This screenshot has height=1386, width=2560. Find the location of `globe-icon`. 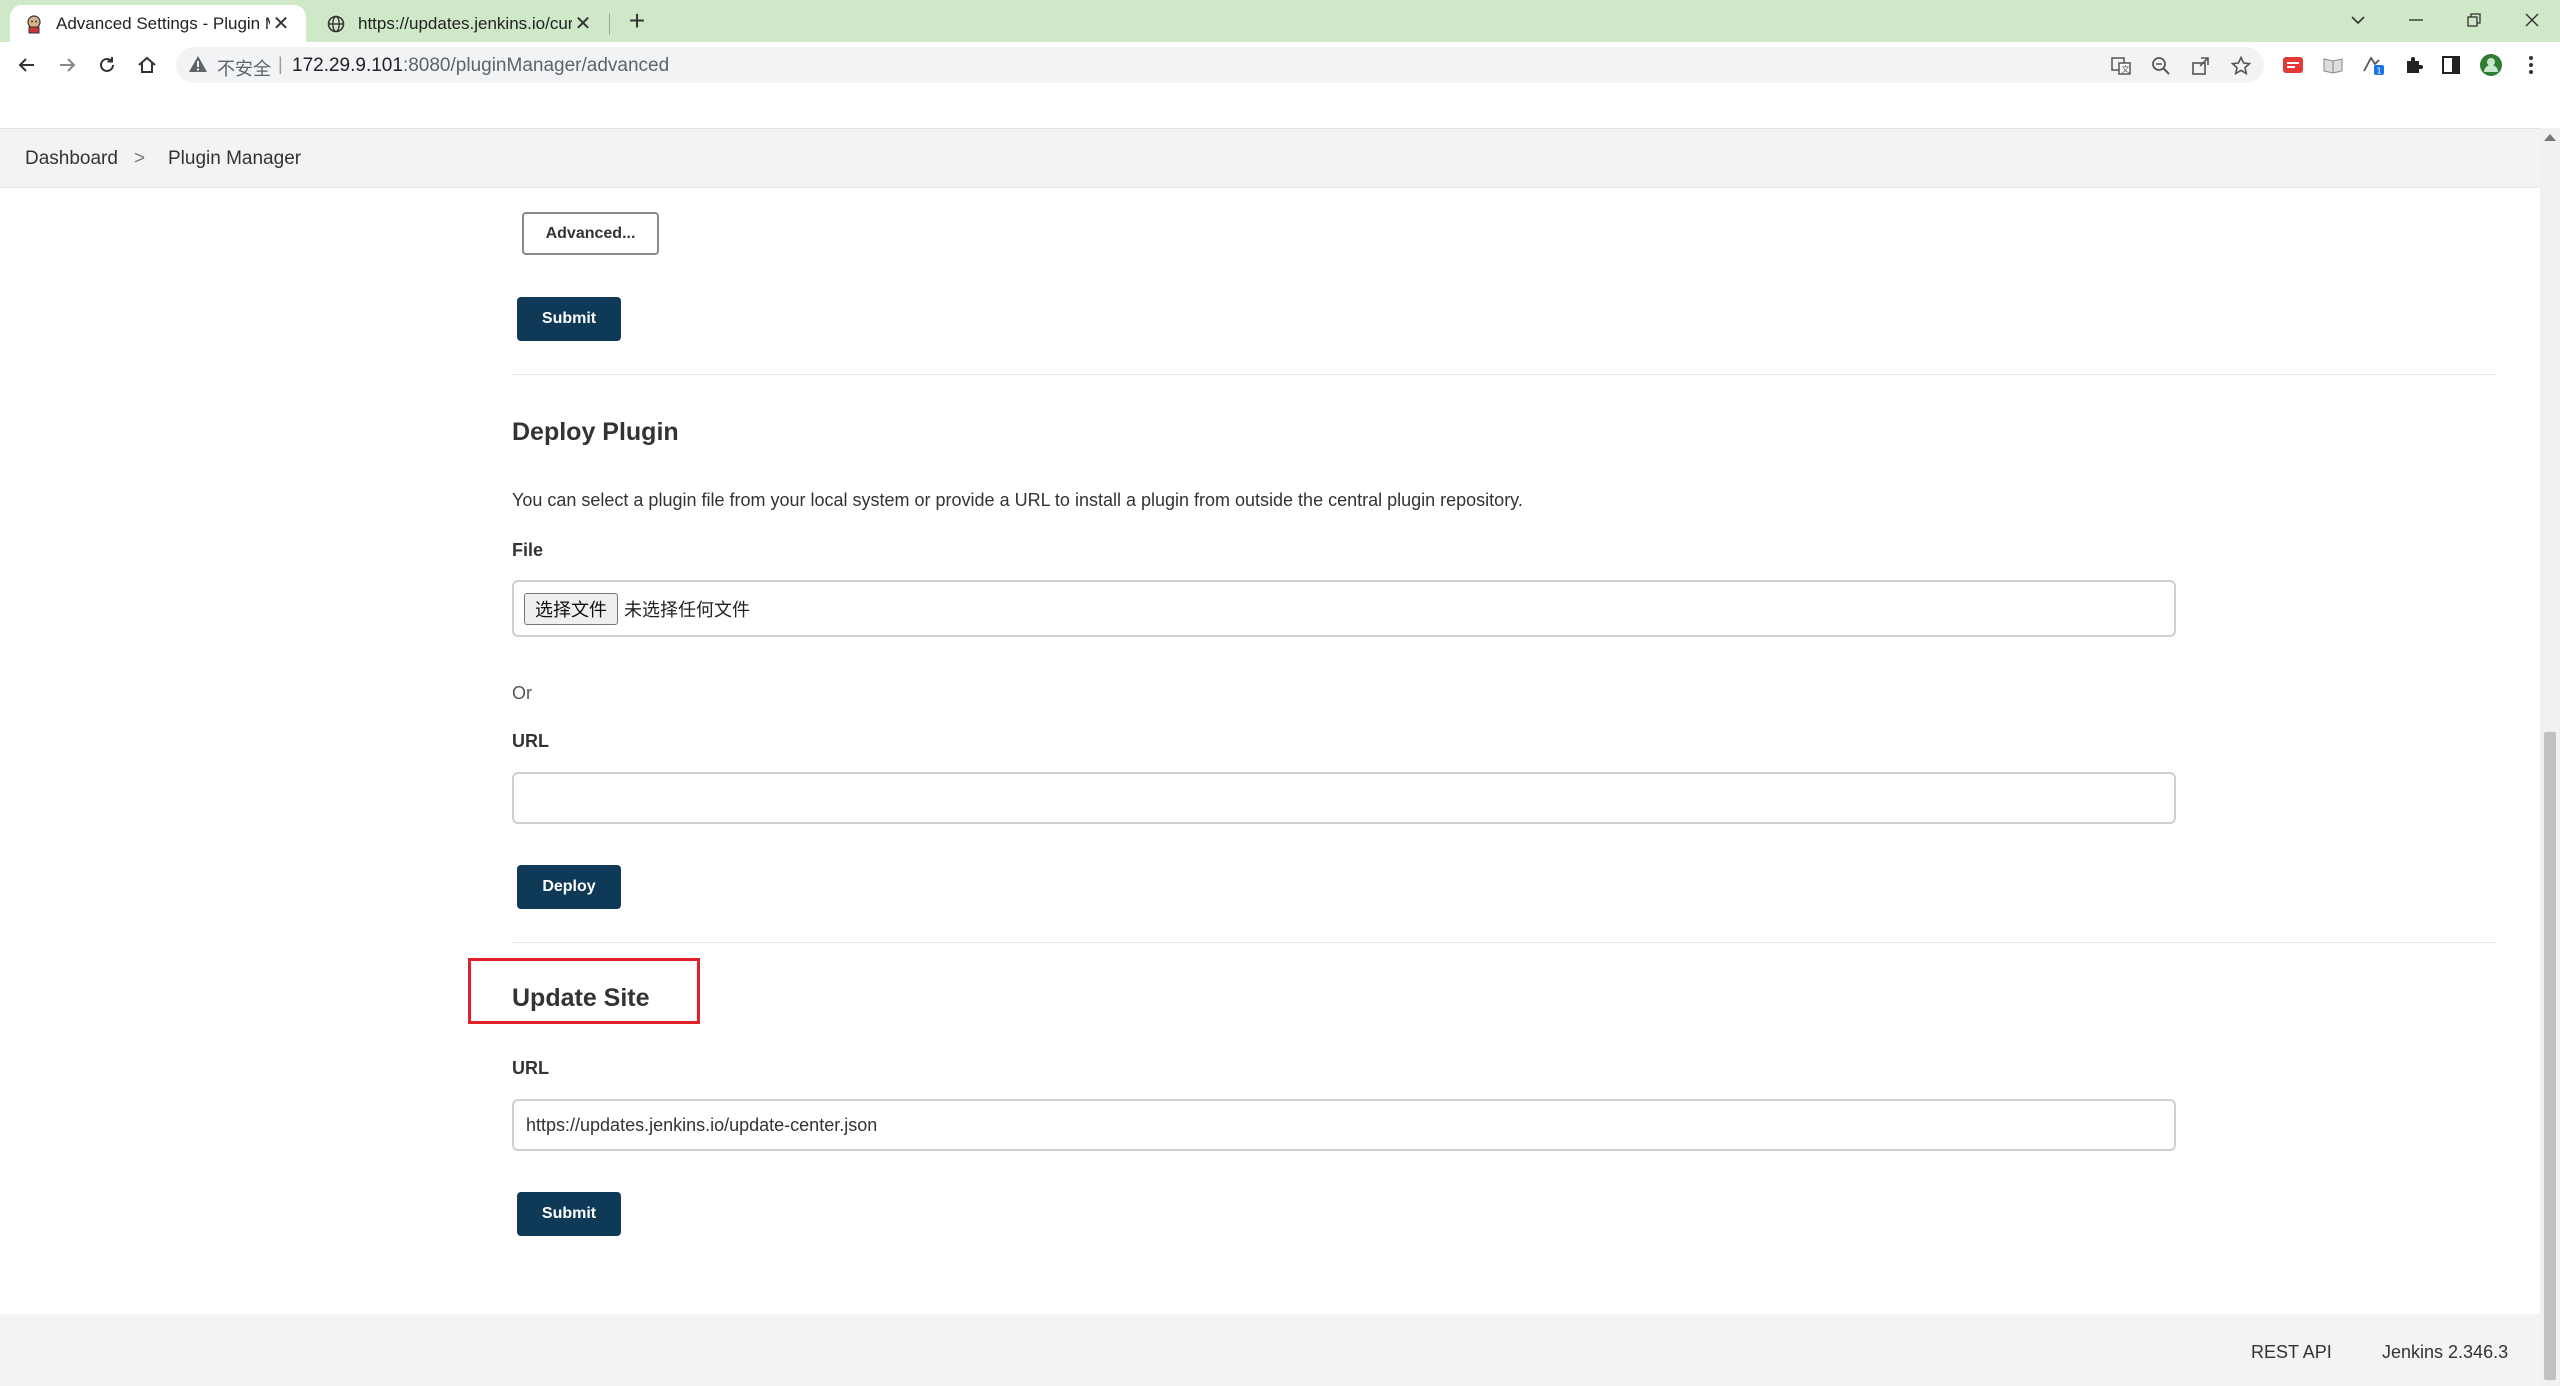

globe-icon is located at coordinates (336, 24).